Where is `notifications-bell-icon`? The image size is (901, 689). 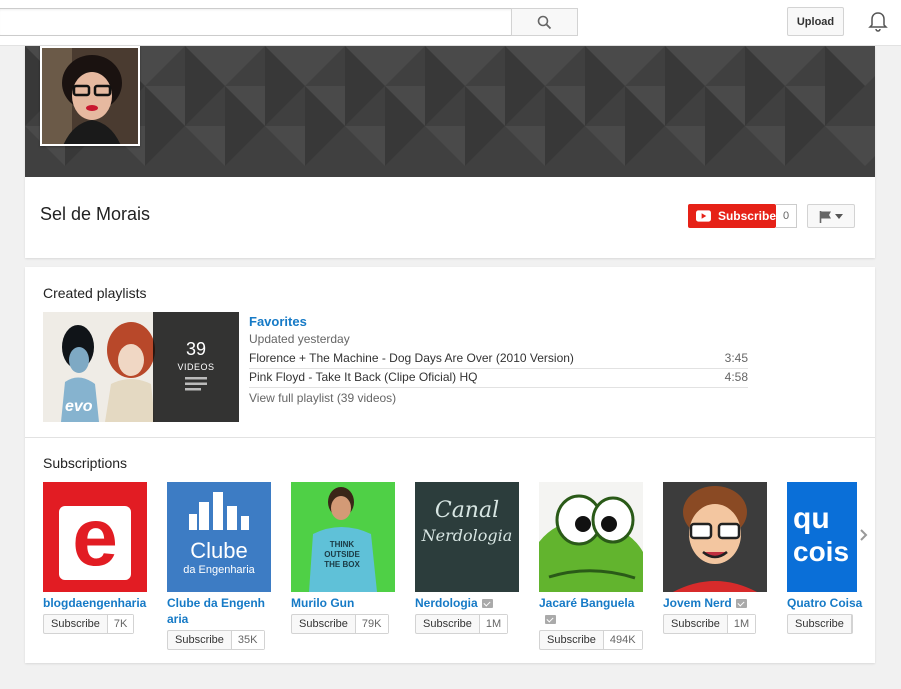 notifications-bell-icon is located at coordinates (878, 22).